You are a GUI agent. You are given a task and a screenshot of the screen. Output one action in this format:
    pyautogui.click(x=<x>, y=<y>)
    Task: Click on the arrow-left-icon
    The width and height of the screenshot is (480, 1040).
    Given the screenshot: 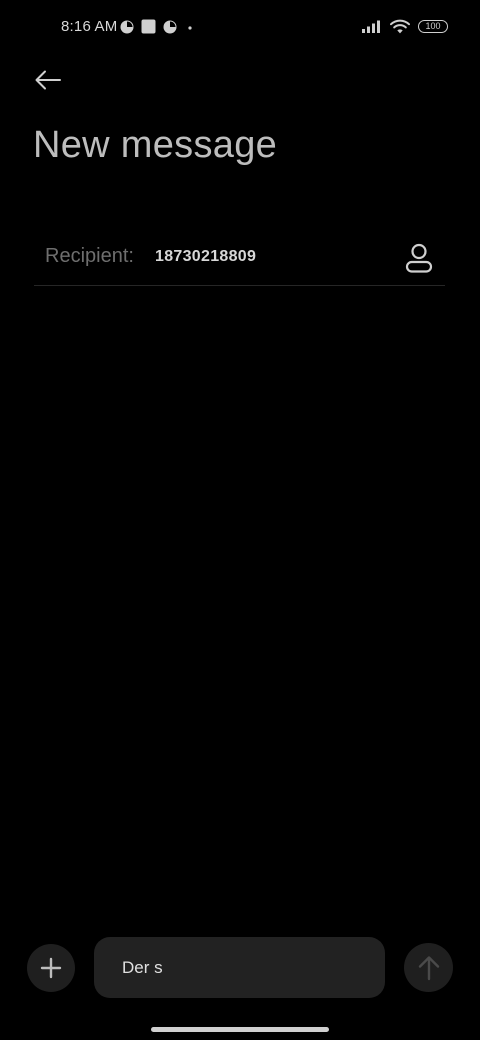 What is the action you would take?
    pyautogui.click(x=48, y=80)
    